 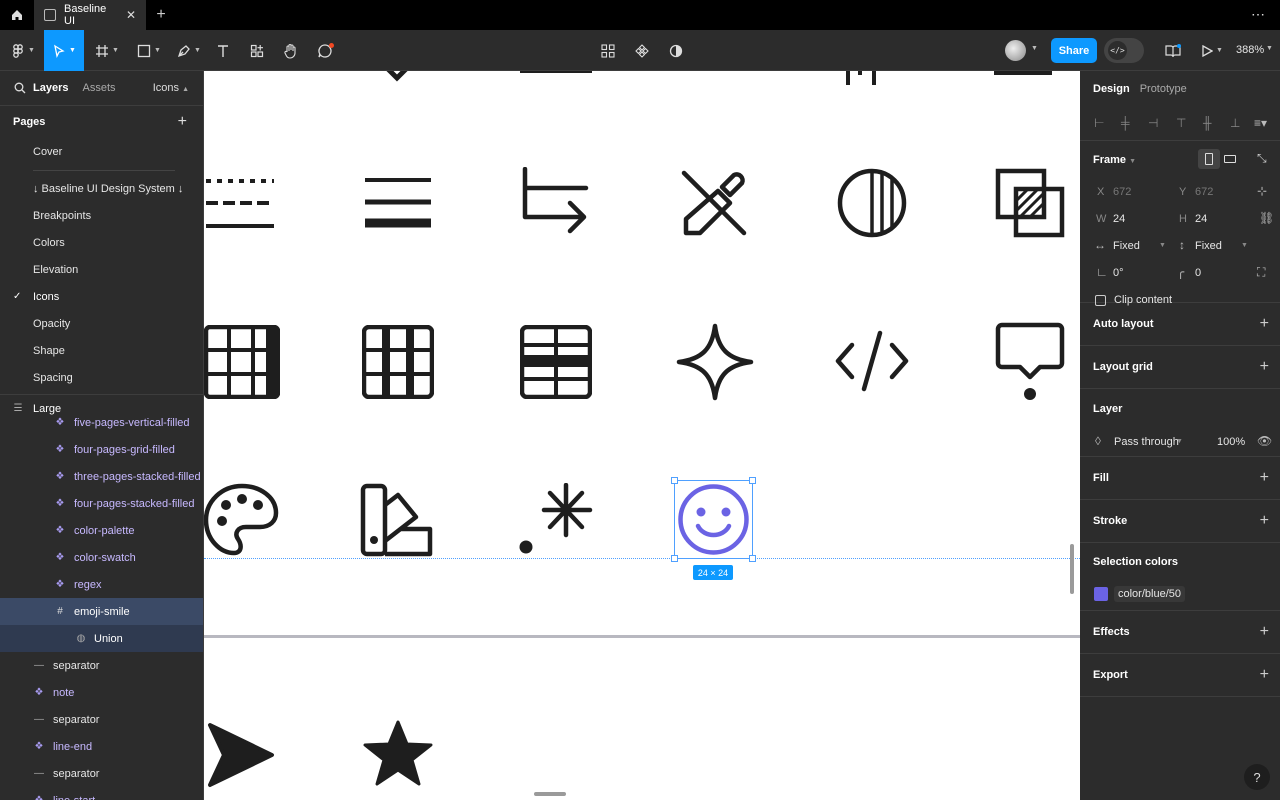 I want to click on distribute-icon: ≡▾, so click(x=1260, y=123).